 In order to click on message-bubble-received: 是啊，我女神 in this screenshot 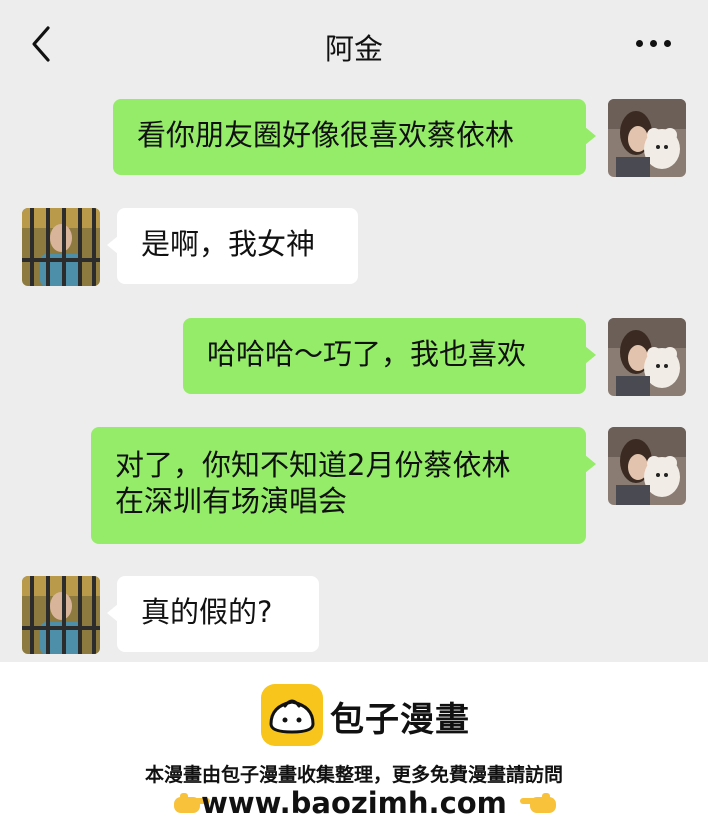, I will do `click(232, 246)`.